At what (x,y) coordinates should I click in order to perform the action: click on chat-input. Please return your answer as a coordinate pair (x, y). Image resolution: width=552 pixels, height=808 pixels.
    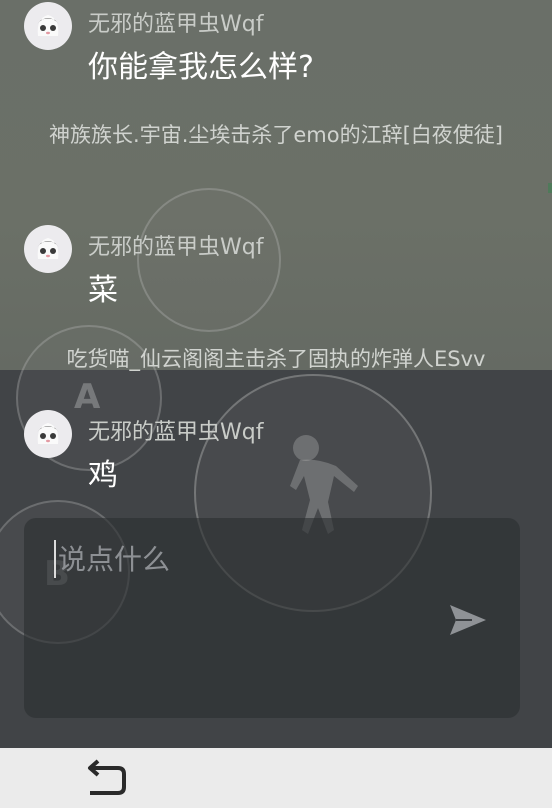
    Looking at the image, I should click on (247, 559).